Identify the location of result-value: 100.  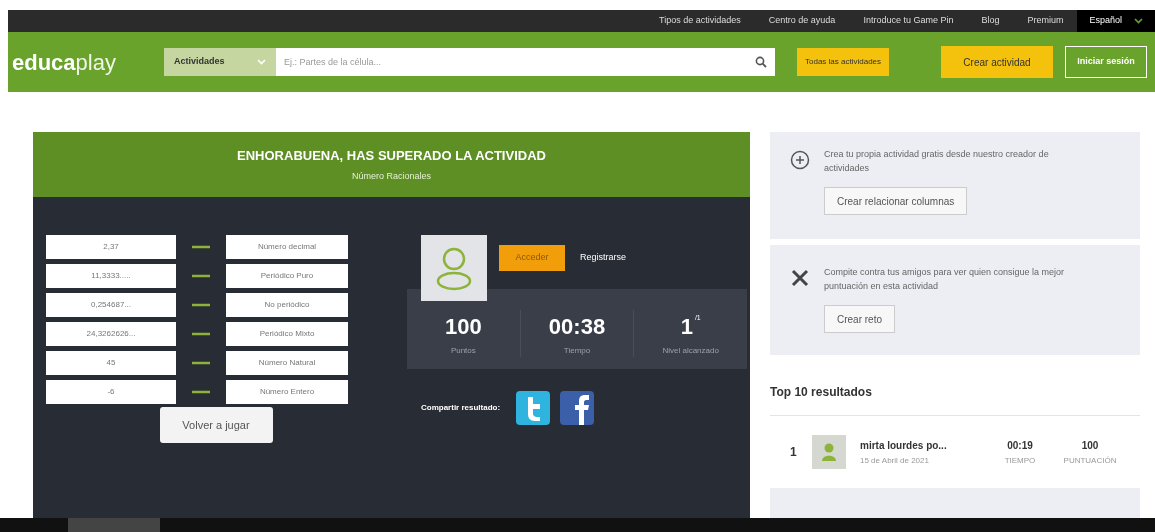
(1090, 445).